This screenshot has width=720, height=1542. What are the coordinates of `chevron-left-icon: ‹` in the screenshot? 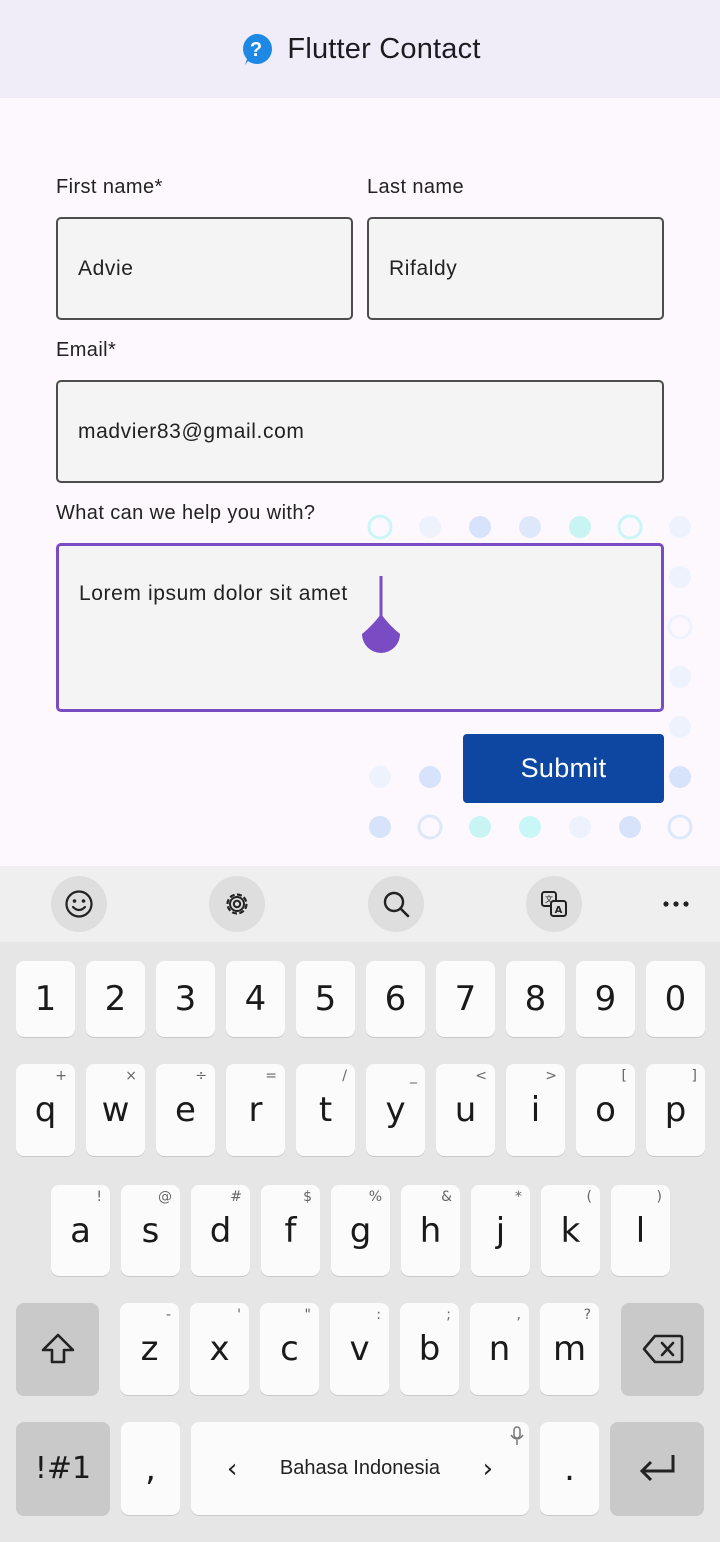 It's located at (232, 1468).